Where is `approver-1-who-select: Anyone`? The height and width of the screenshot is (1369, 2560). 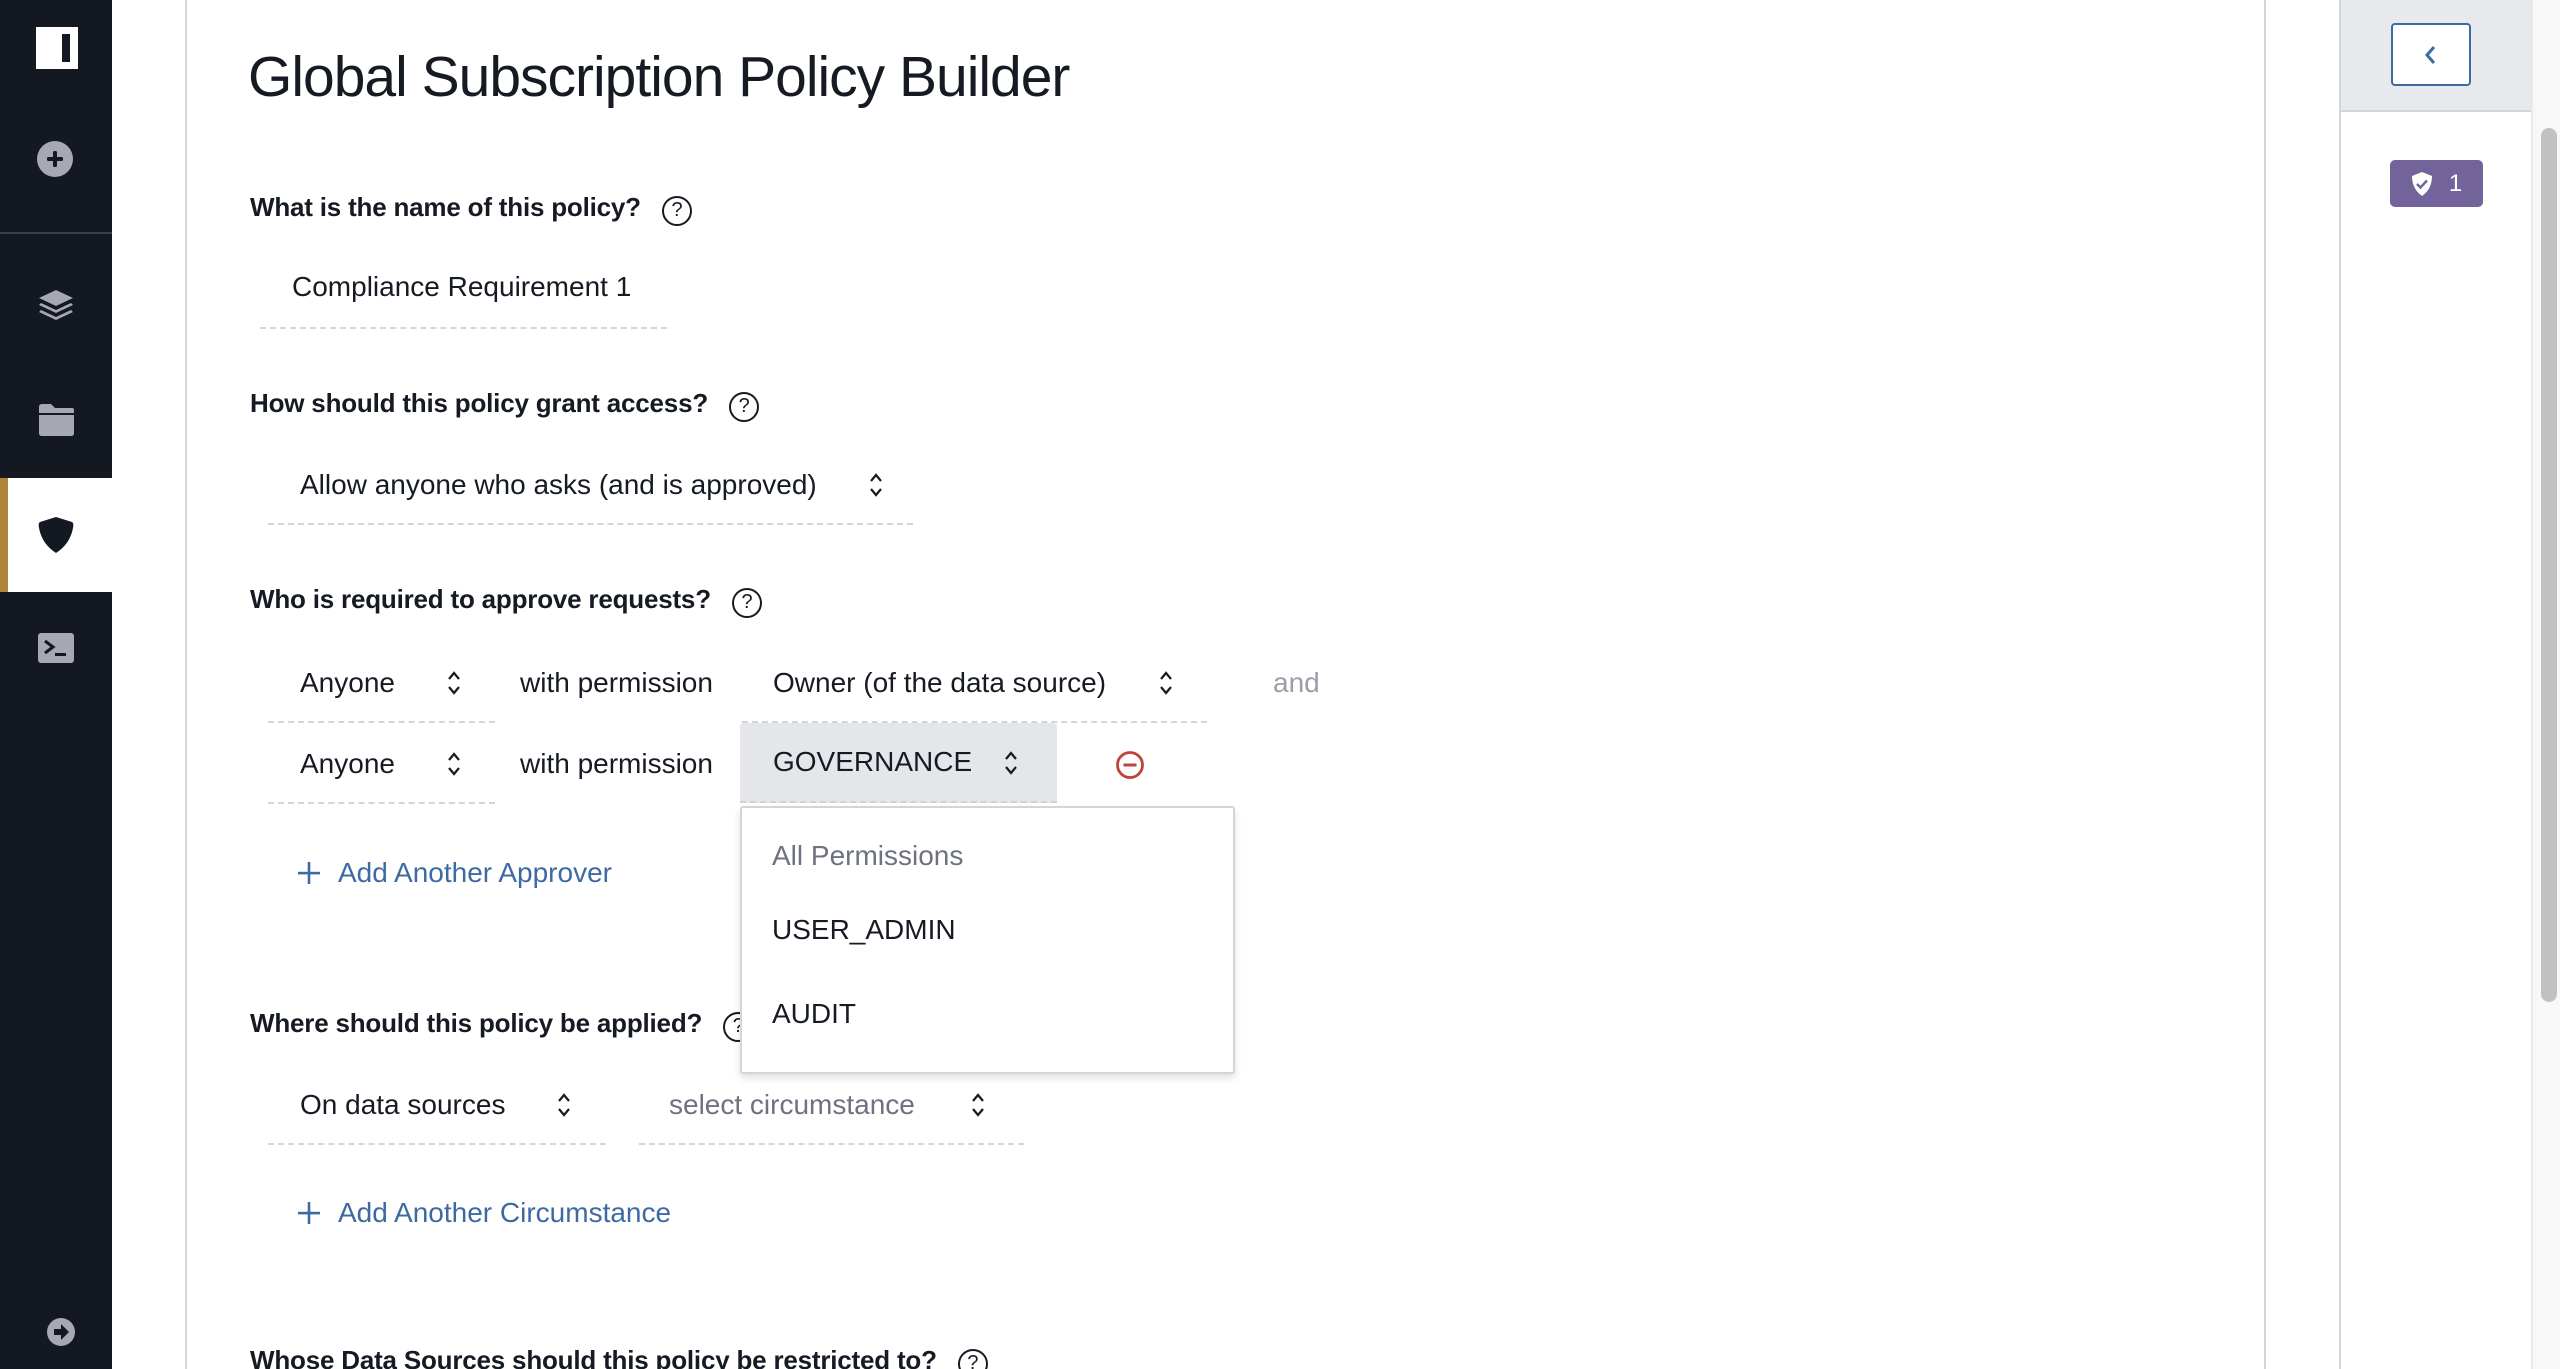 approver-1-who-select: Anyone is located at coordinates (381, 687).